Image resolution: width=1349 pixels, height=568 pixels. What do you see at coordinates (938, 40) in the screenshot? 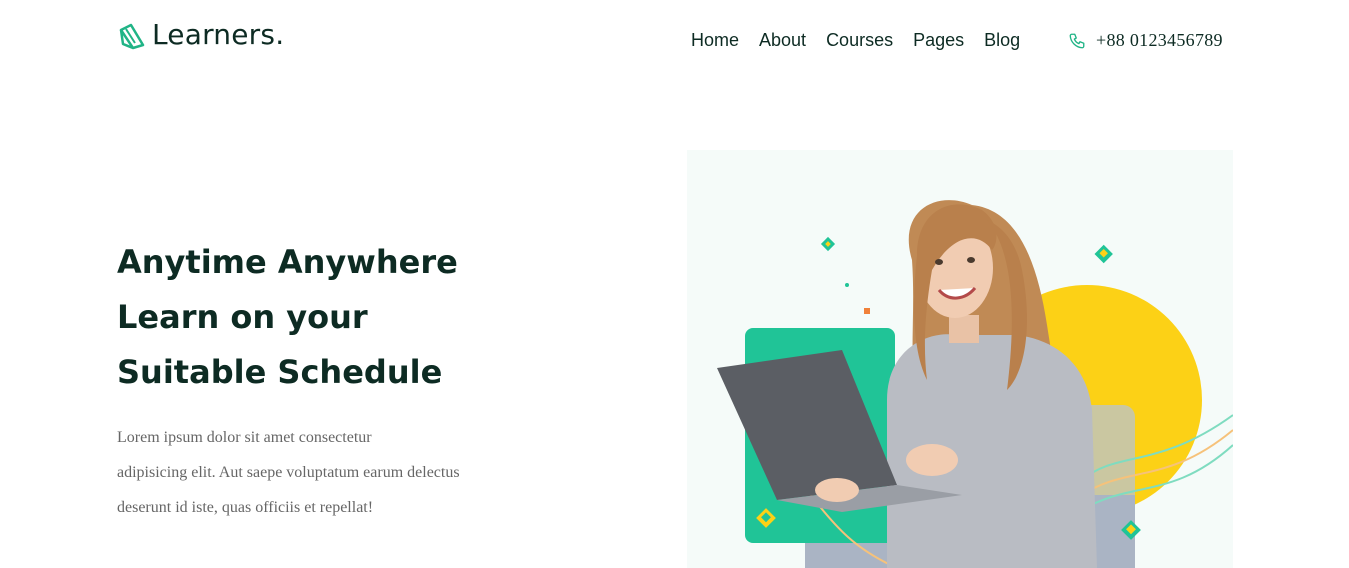
I see `nav-pages: Pages` at bounding box center [938, 40].